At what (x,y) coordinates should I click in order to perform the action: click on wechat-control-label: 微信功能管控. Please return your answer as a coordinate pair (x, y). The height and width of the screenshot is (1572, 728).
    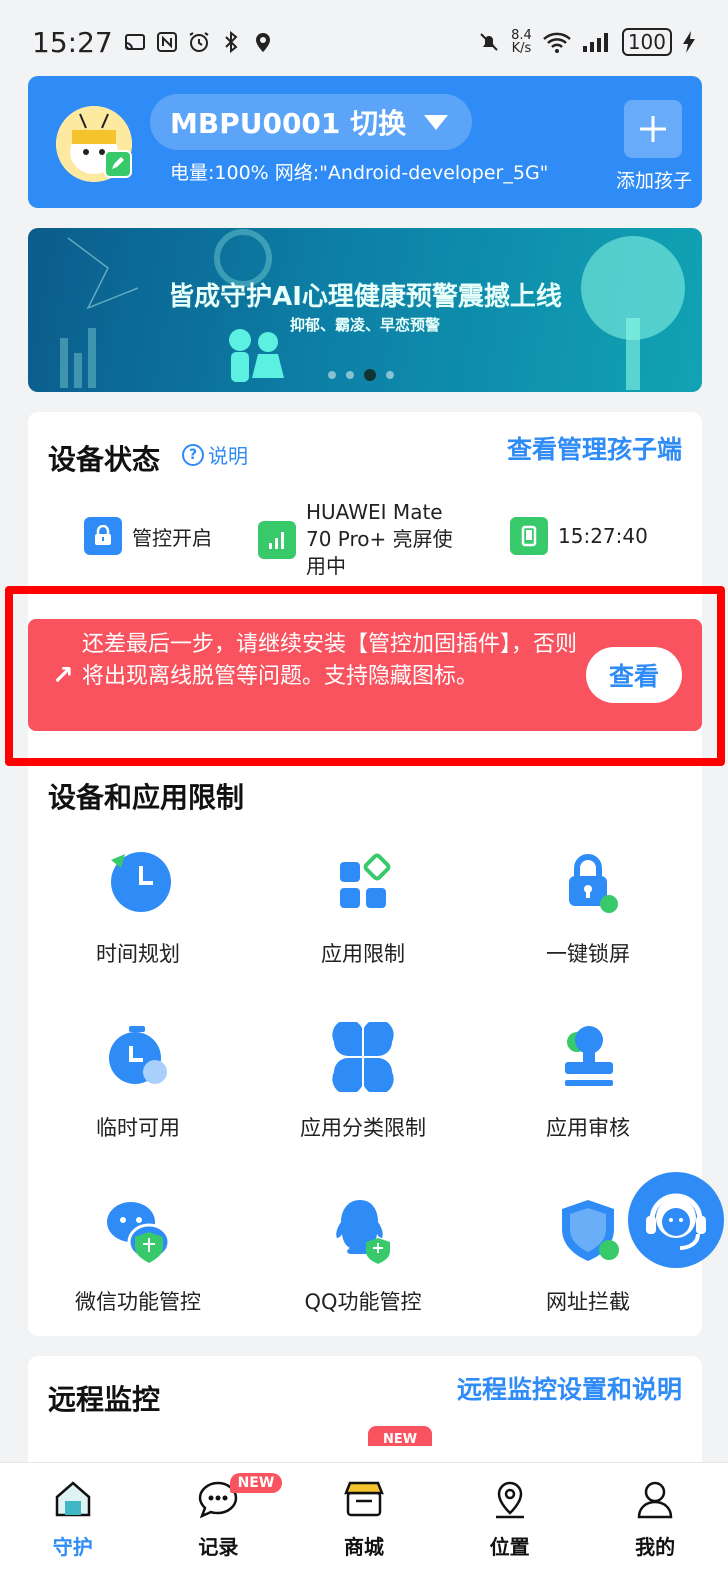
    Looking at the image, I should click on (138, 1302).